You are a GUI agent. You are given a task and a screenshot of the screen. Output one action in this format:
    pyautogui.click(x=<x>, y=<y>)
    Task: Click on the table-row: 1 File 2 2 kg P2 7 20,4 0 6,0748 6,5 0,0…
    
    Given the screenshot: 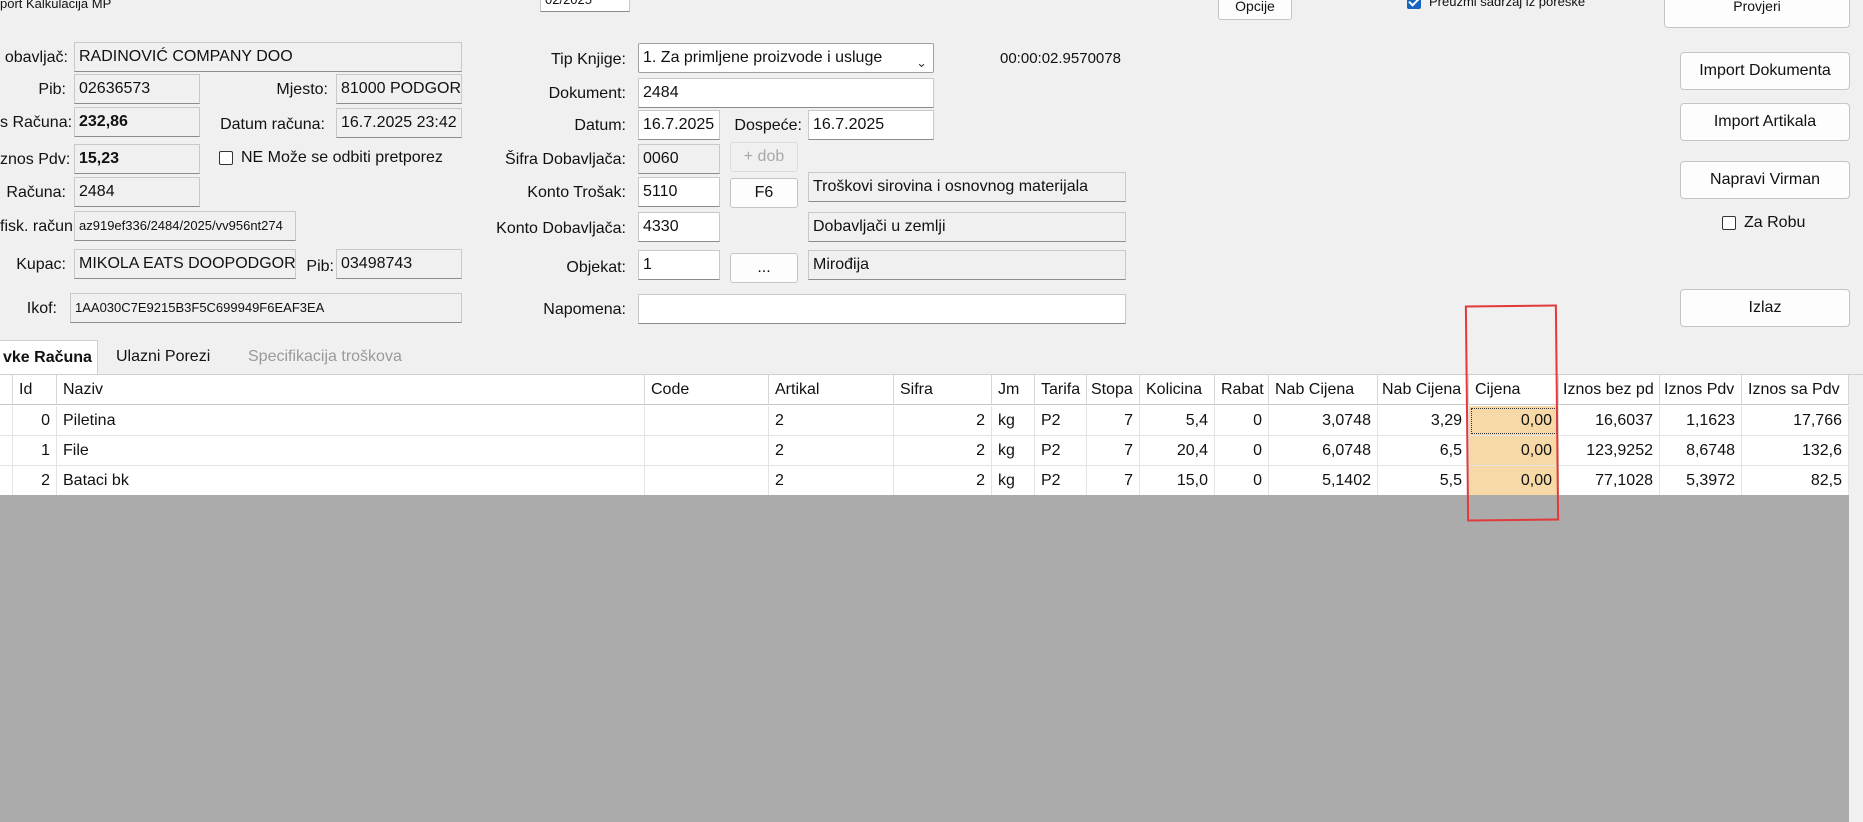 What is the action you would take?
    pyautogui.click(x=924, y=451)
    